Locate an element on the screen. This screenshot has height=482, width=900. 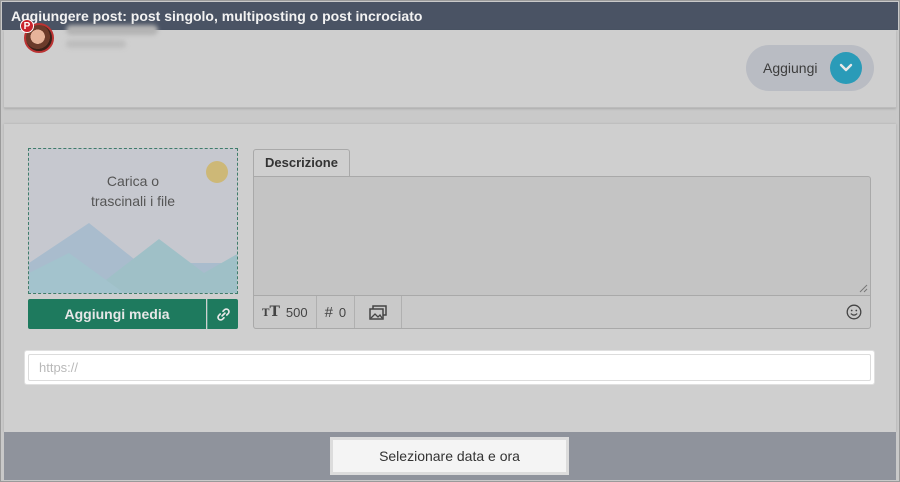
add-account-button: Aggiungi is located at coordinates (810, 68).